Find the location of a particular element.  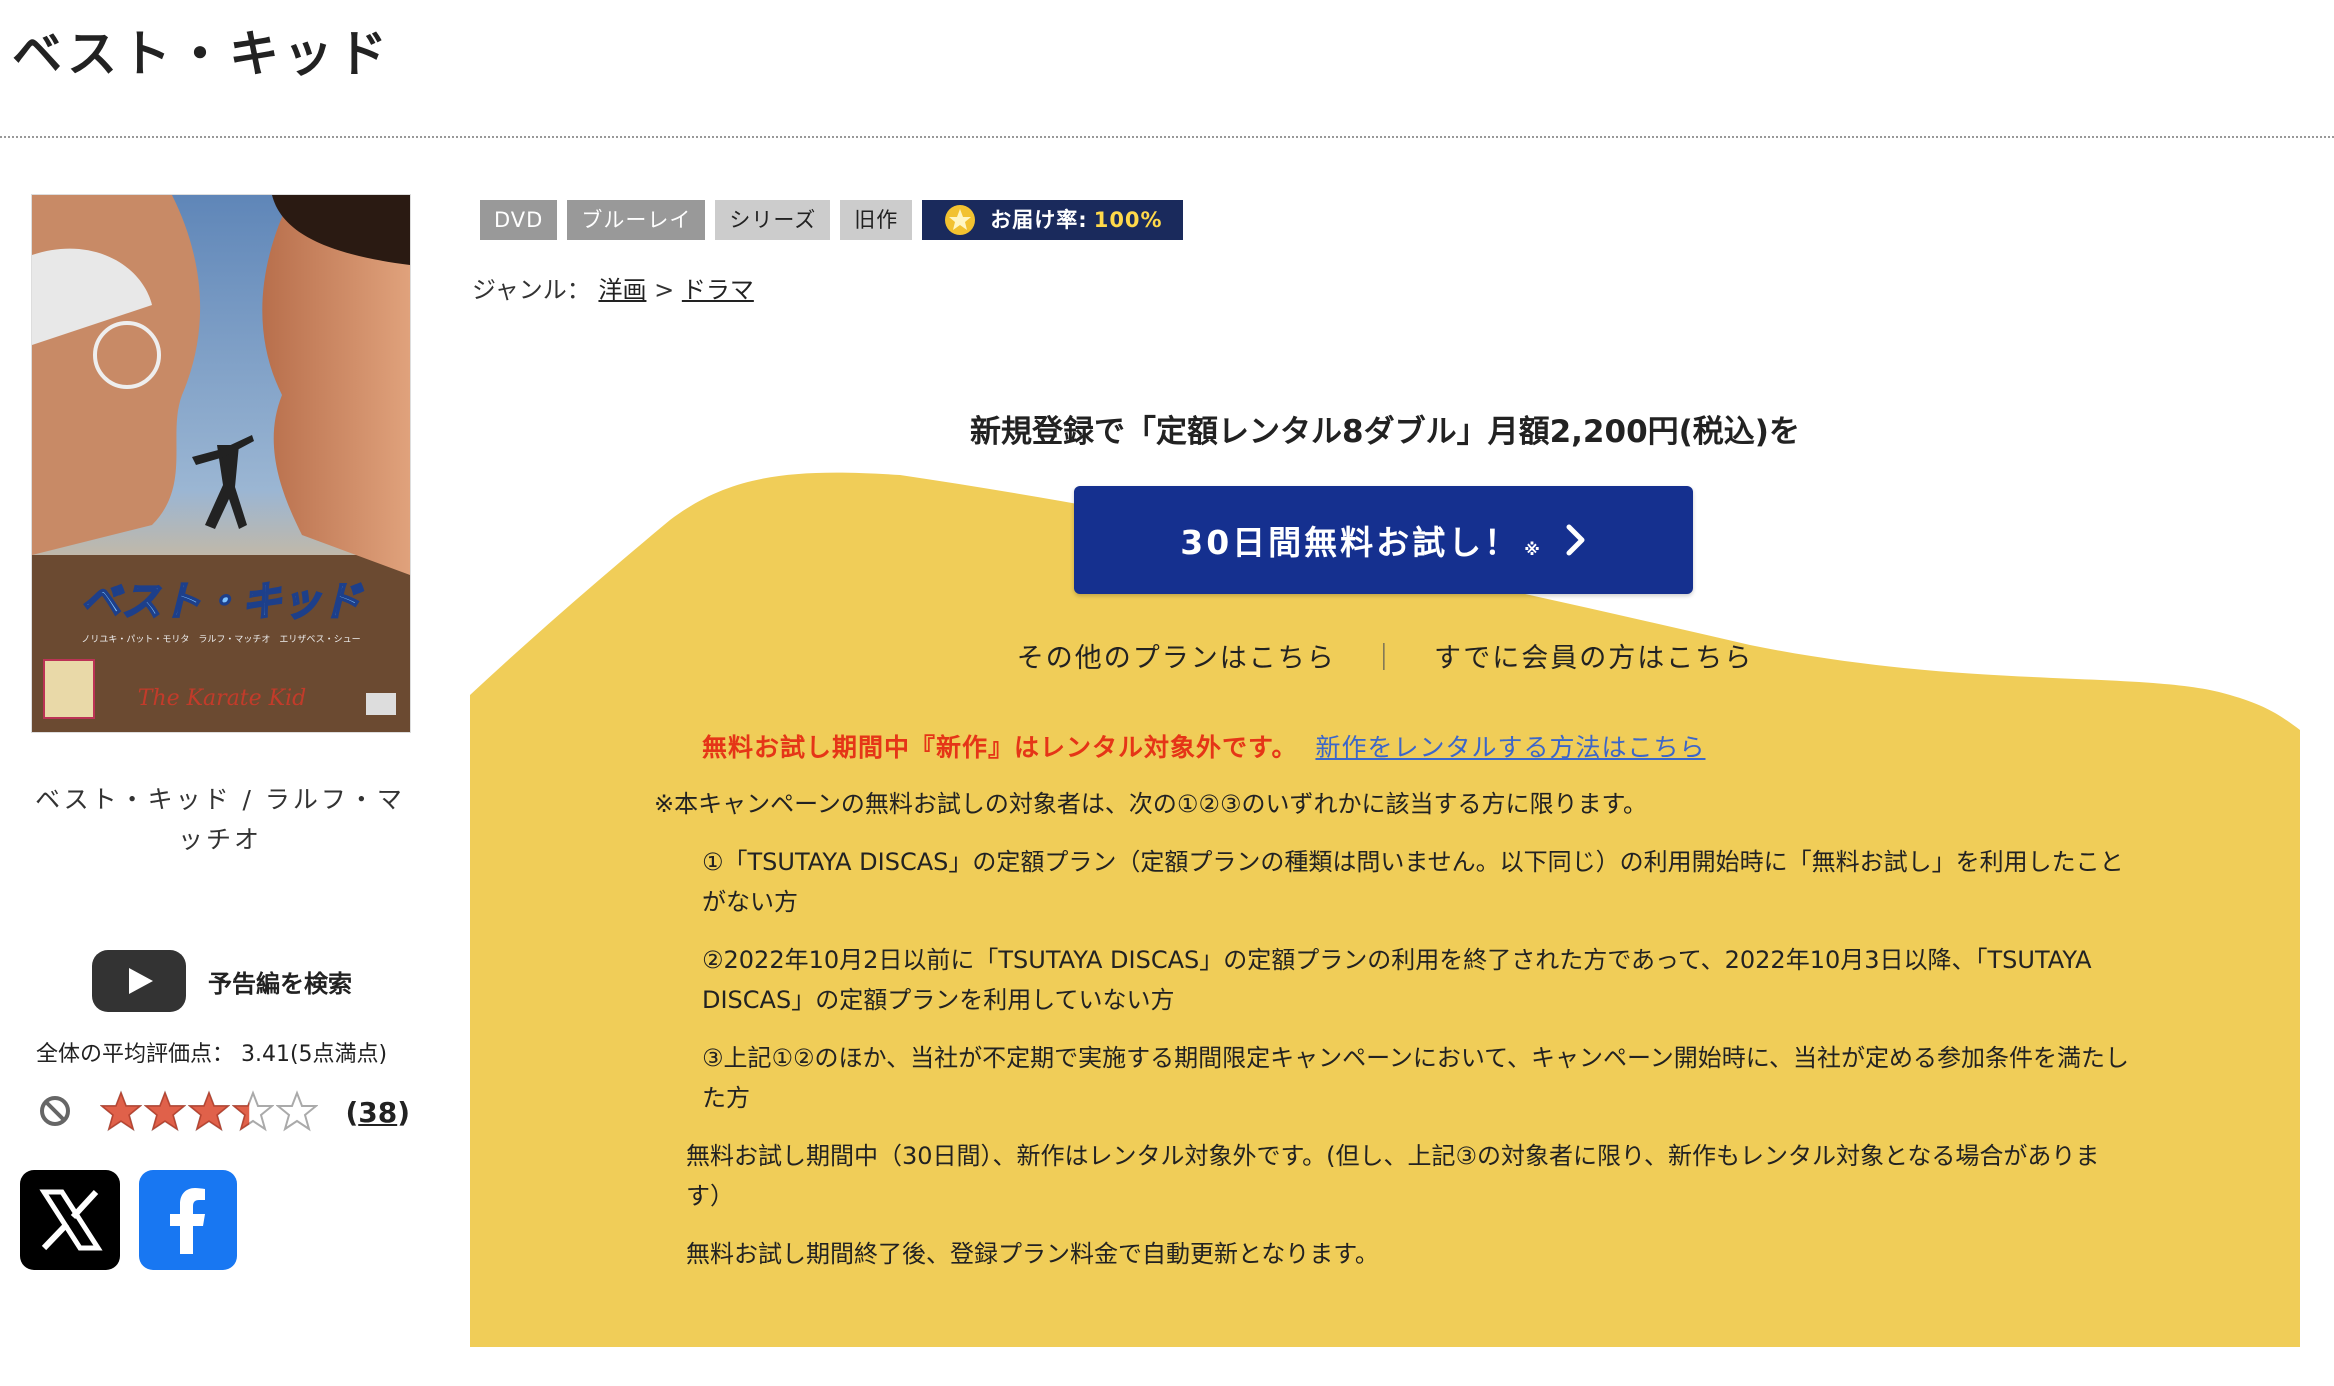

star-rating is located at coordinates (210, 1113).